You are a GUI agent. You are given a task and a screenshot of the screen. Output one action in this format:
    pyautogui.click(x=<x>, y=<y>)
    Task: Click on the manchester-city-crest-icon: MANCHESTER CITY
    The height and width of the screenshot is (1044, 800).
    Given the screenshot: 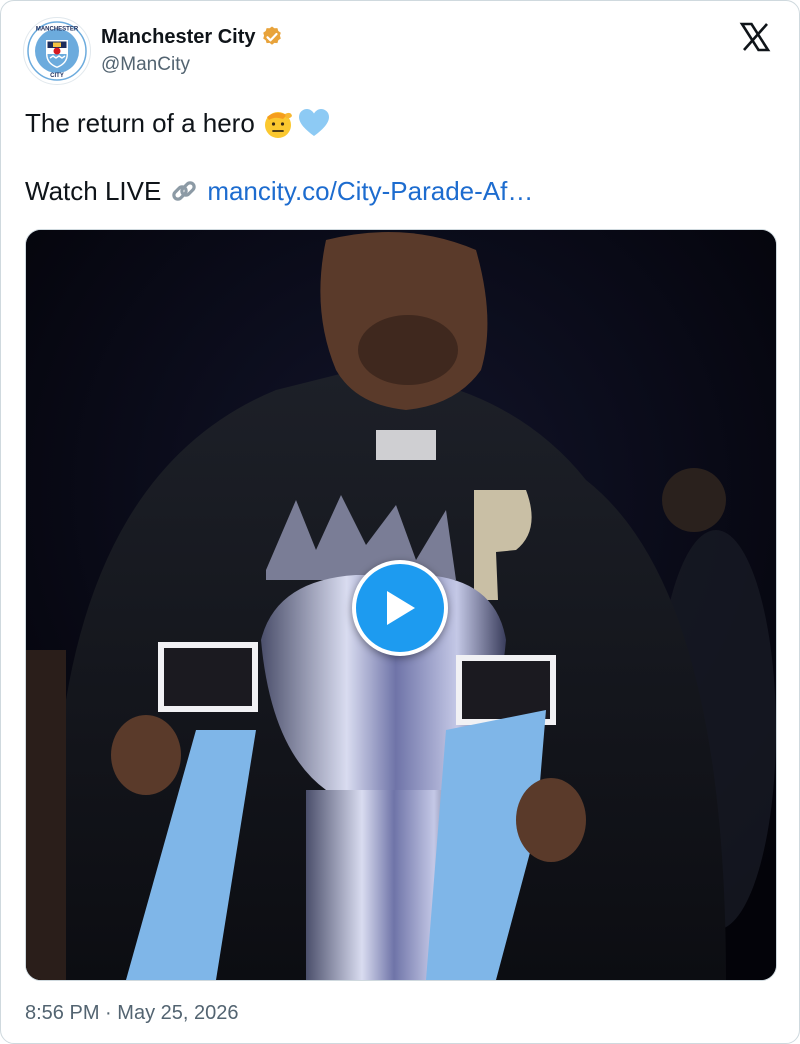 What is the action you would take?
    pyautogui.click(x=57, y=51)
    